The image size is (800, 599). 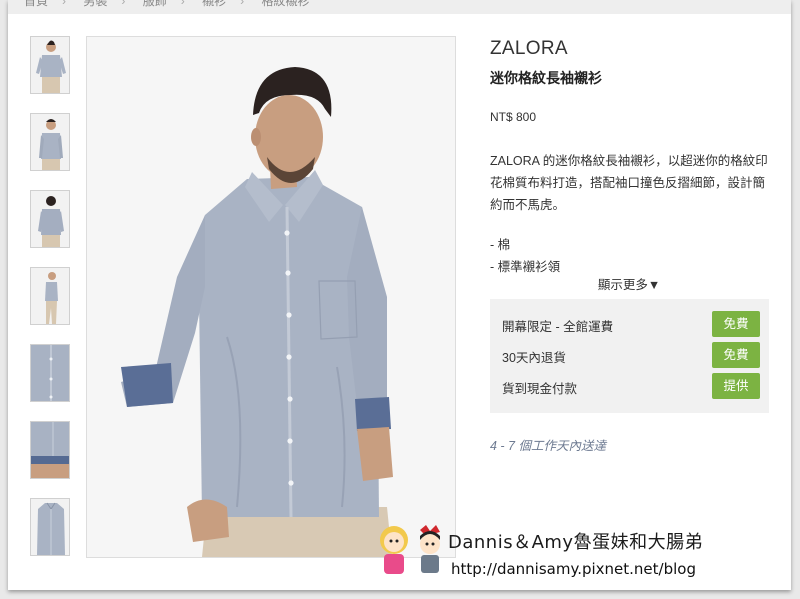 What do you see at coordinates (412, 551) in the screenshot?
I see `blog-avatar-logo` at bounding box center [412, 551].